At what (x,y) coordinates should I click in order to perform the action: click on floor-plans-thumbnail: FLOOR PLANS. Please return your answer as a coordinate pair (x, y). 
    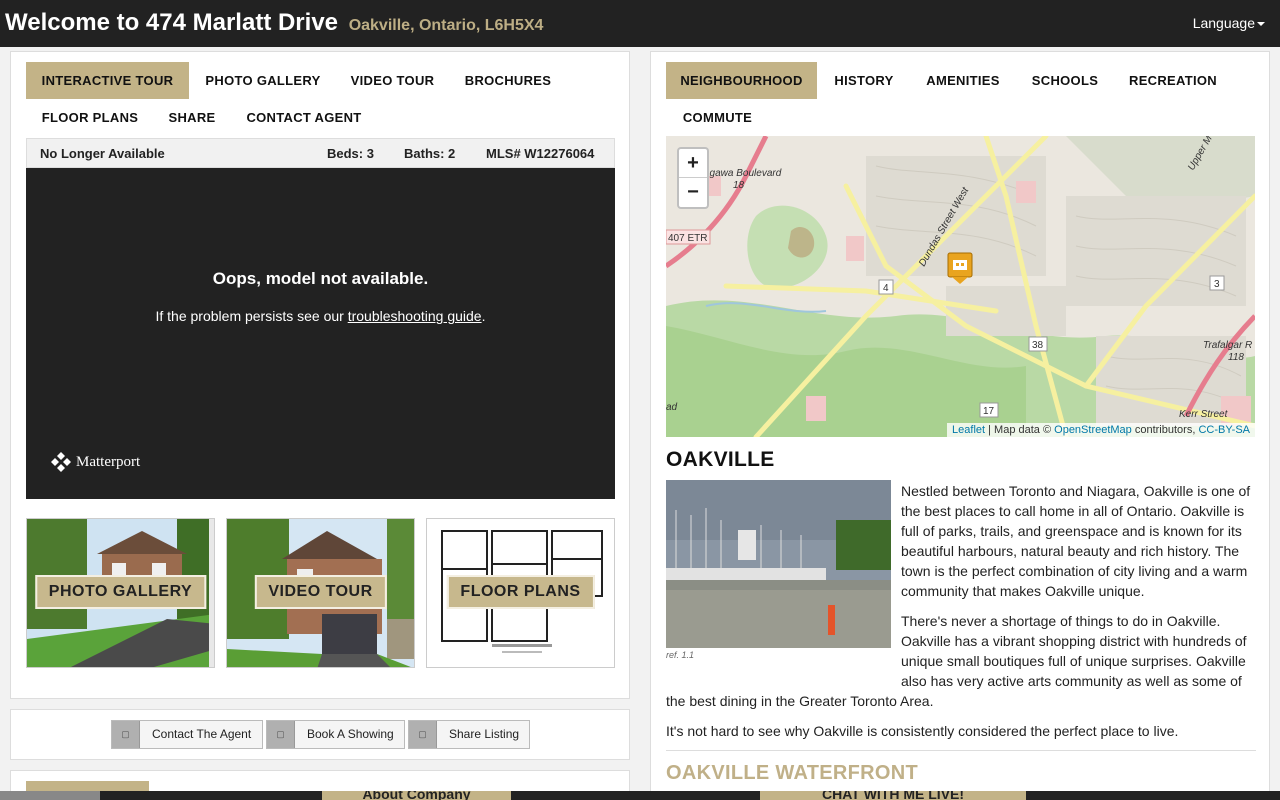
    Looking at the image, I should click on (520, 593).